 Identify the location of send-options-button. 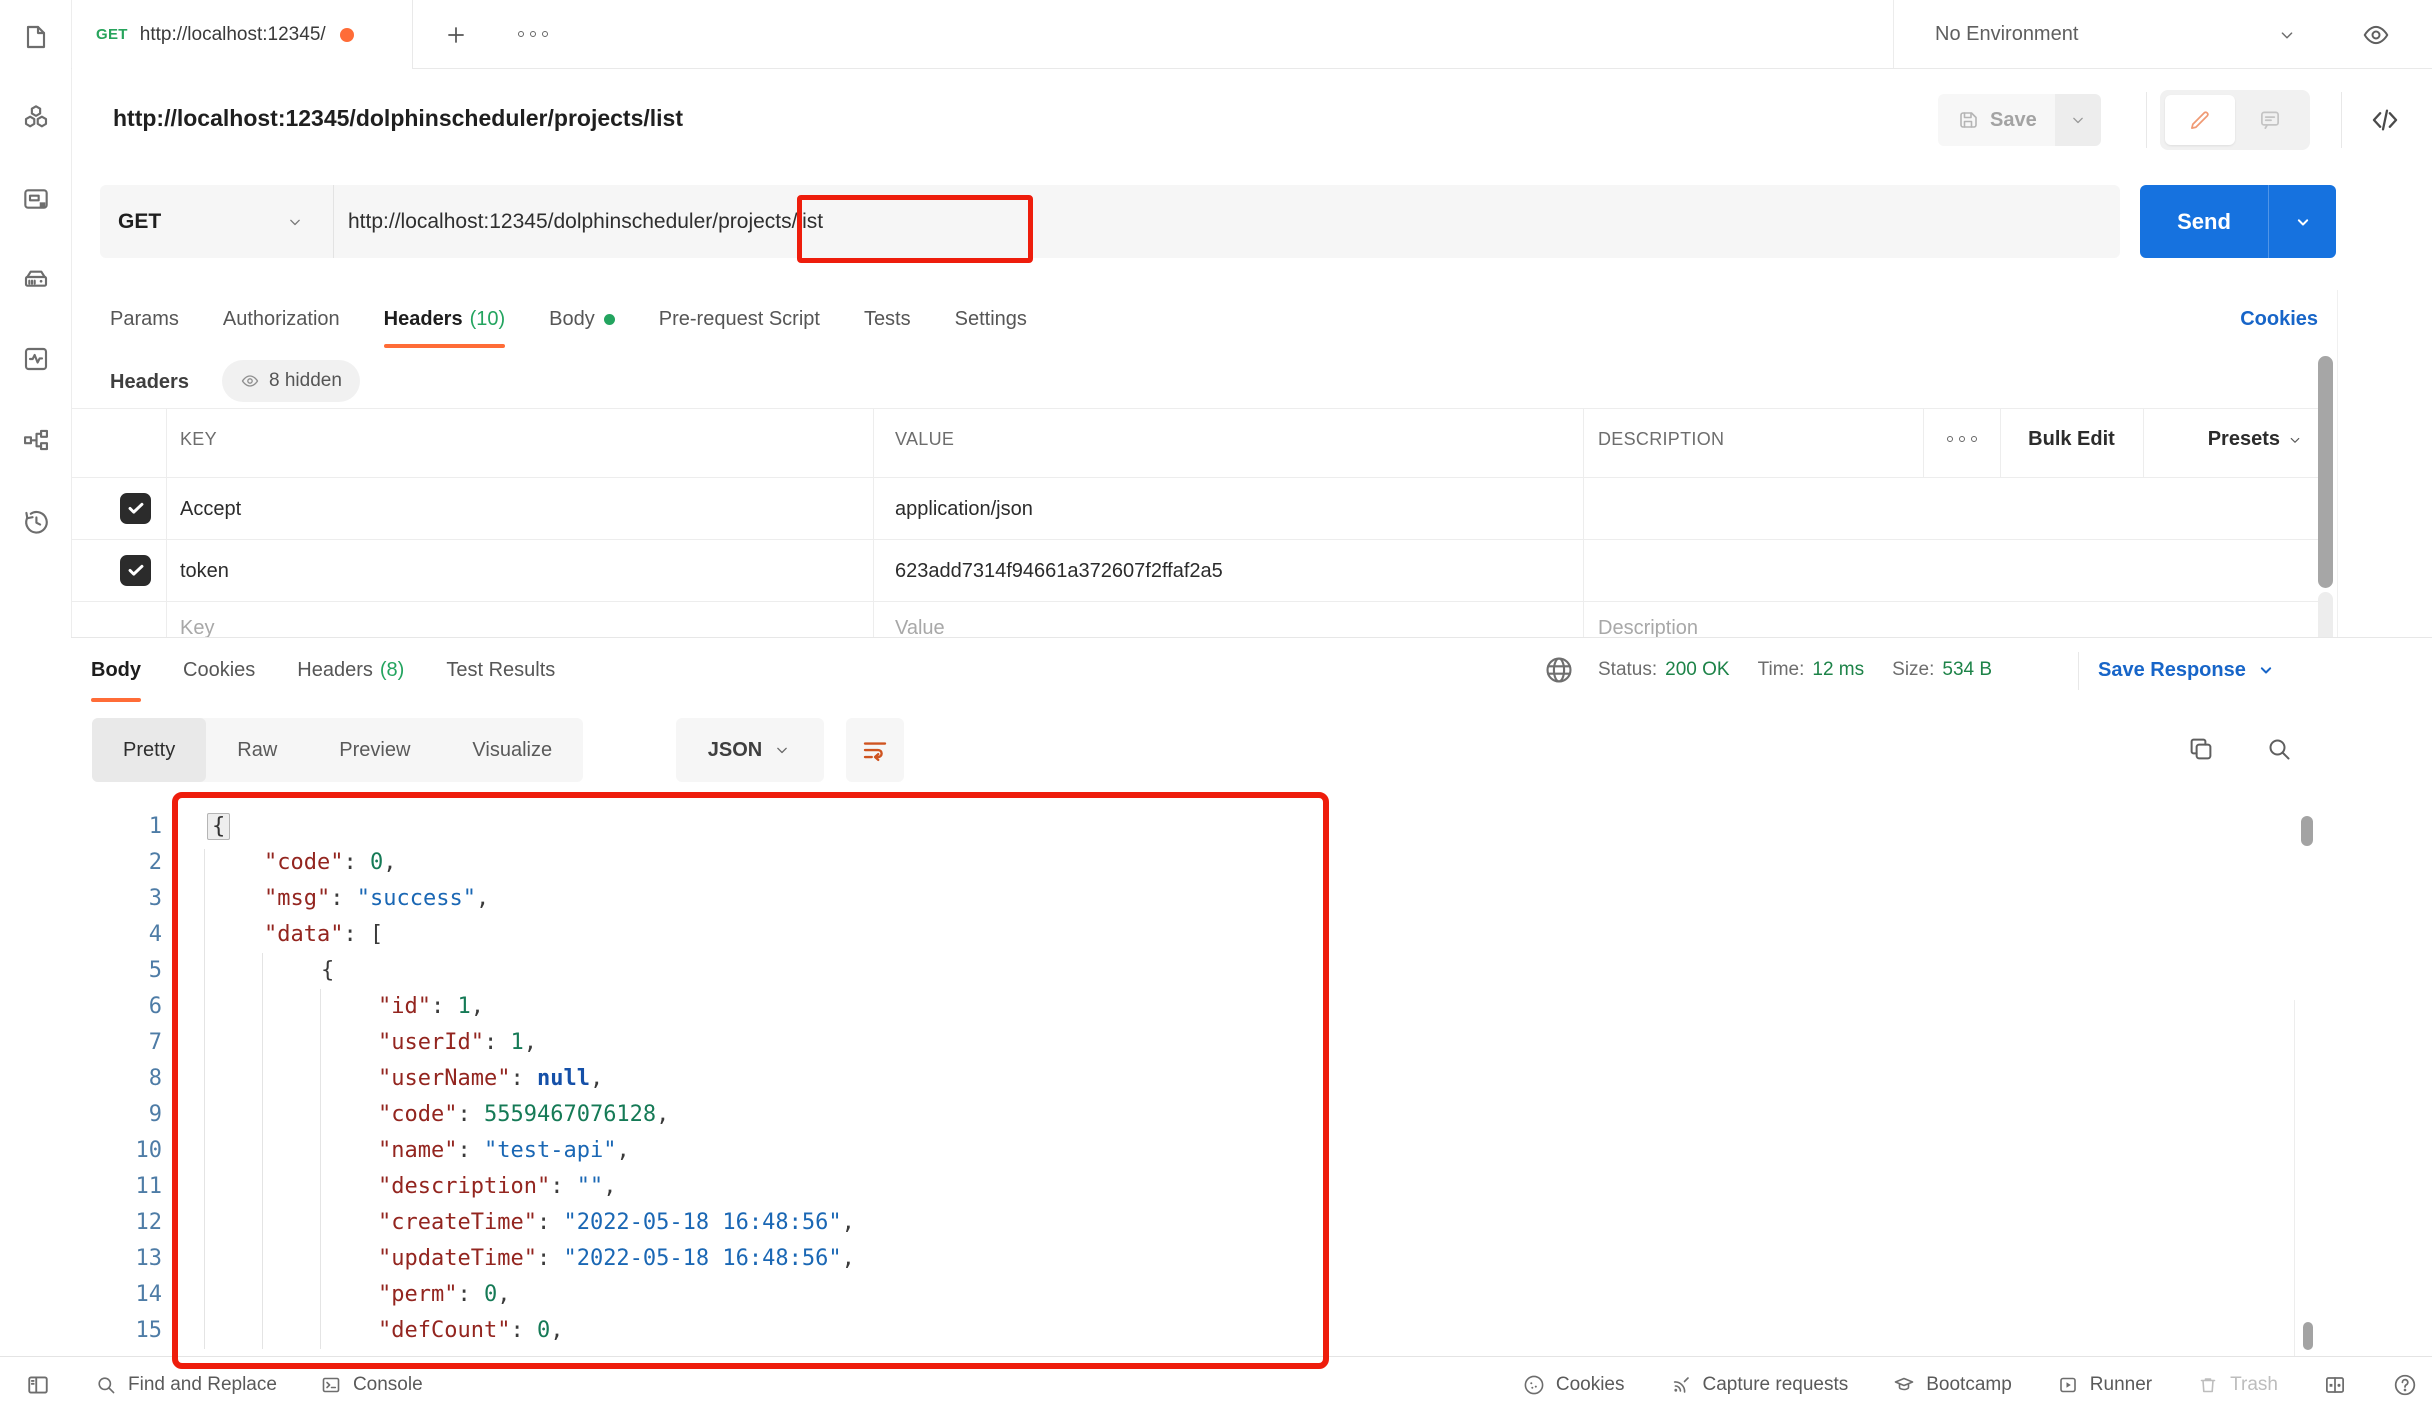
(2302, 221).